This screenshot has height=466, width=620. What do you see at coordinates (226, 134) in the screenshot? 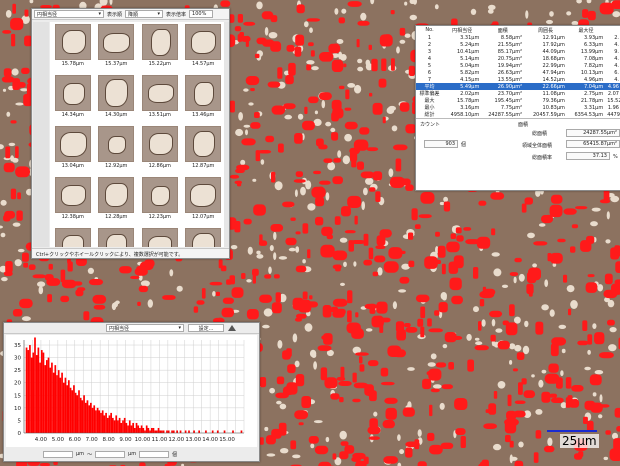
I see `thumbnail-scrollbar` at bounding box center [226, 134].